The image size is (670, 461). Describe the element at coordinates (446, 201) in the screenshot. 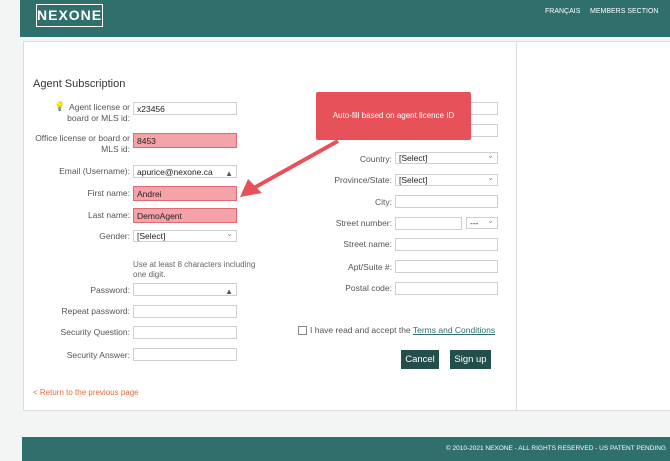

I see `city-input` at that location.